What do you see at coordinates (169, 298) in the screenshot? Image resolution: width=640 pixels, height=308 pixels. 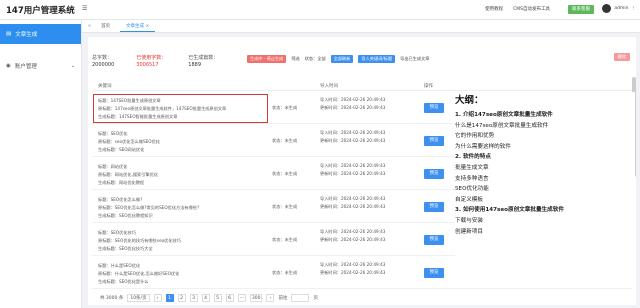 I see `page-button: 1` at bounding box center [169, 298].